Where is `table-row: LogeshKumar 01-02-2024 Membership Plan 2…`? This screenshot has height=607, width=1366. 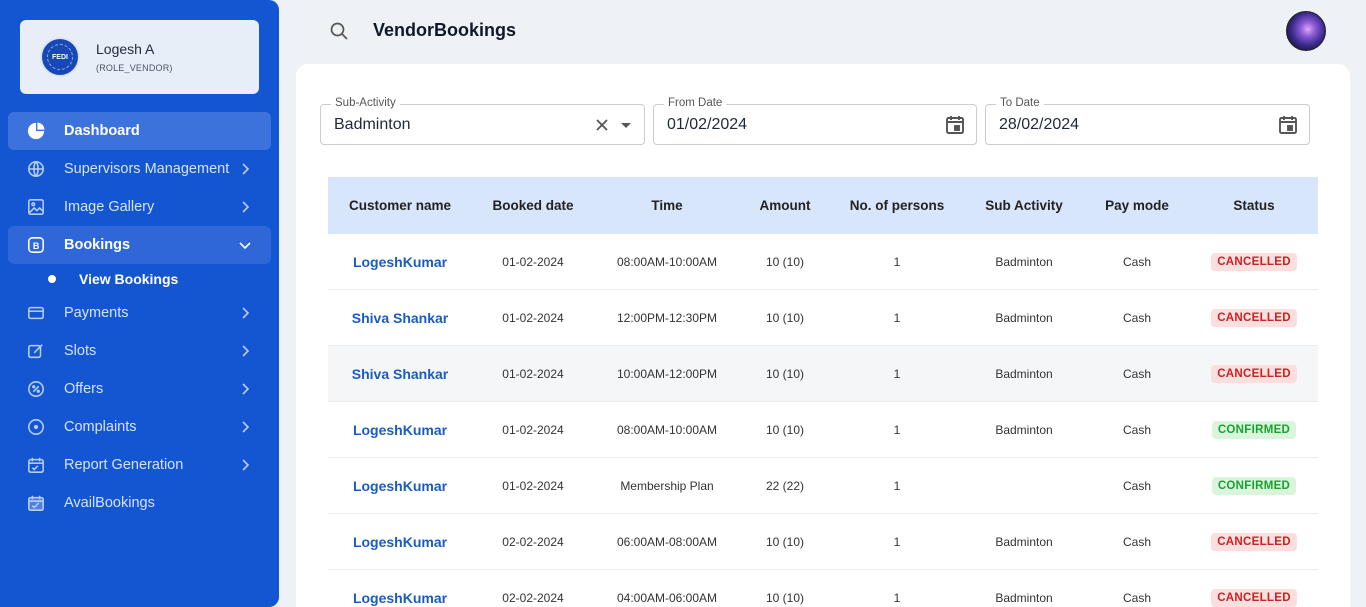 table-row: LogeshKumar 01-02-2024 Membership Plan 2… is located at coordinates (823, 486).